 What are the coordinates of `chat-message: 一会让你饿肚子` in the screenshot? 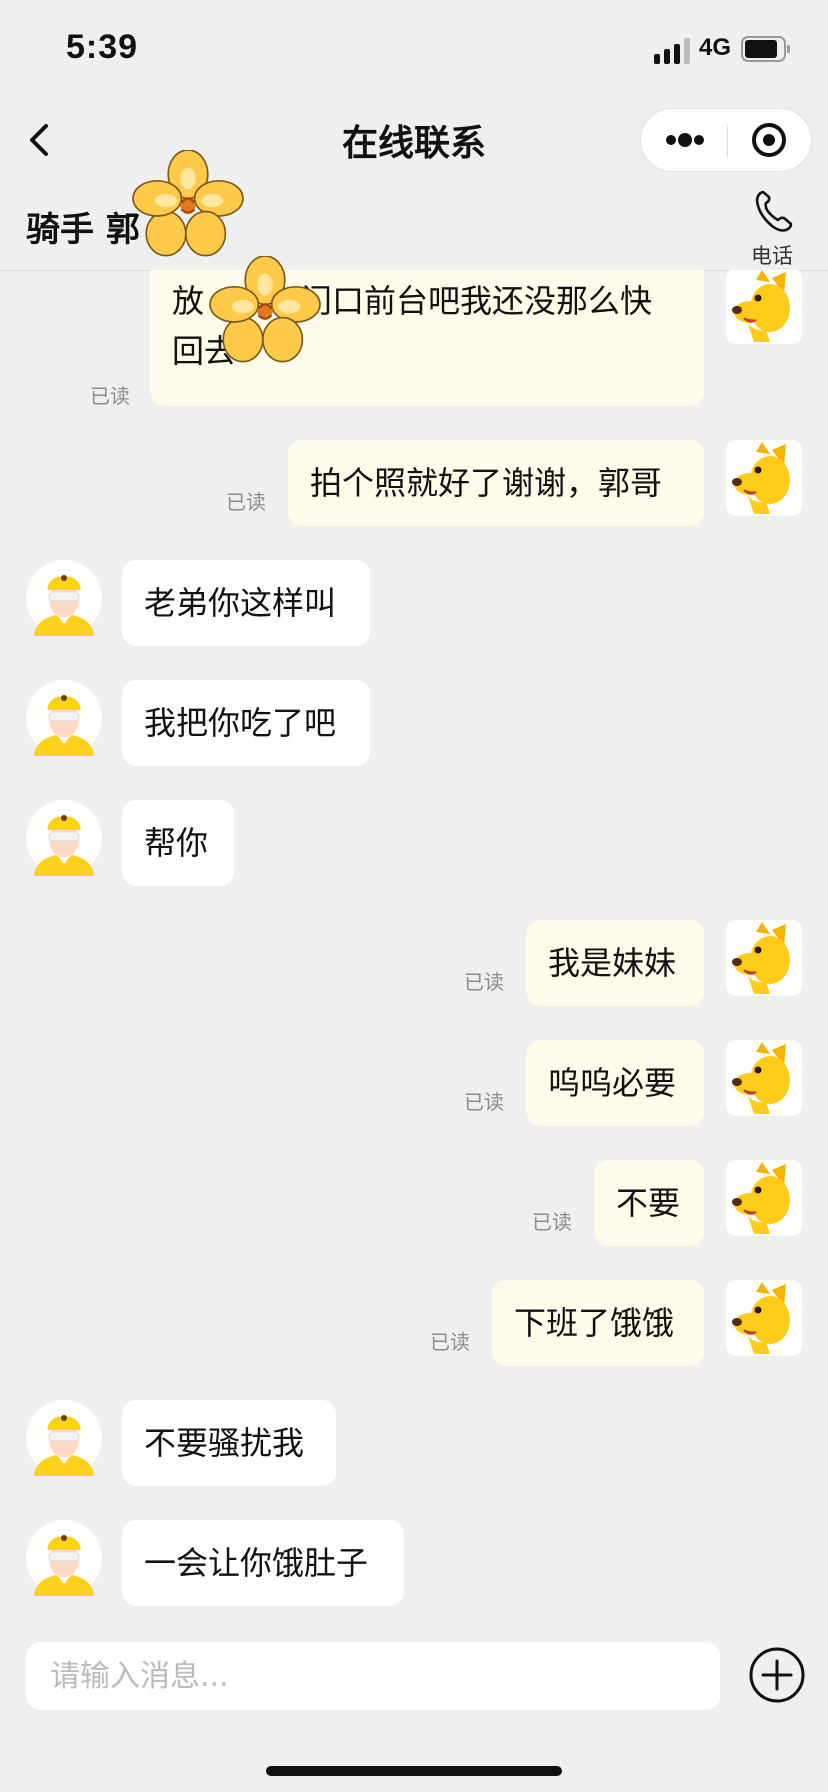 It's located at (414, 1565).